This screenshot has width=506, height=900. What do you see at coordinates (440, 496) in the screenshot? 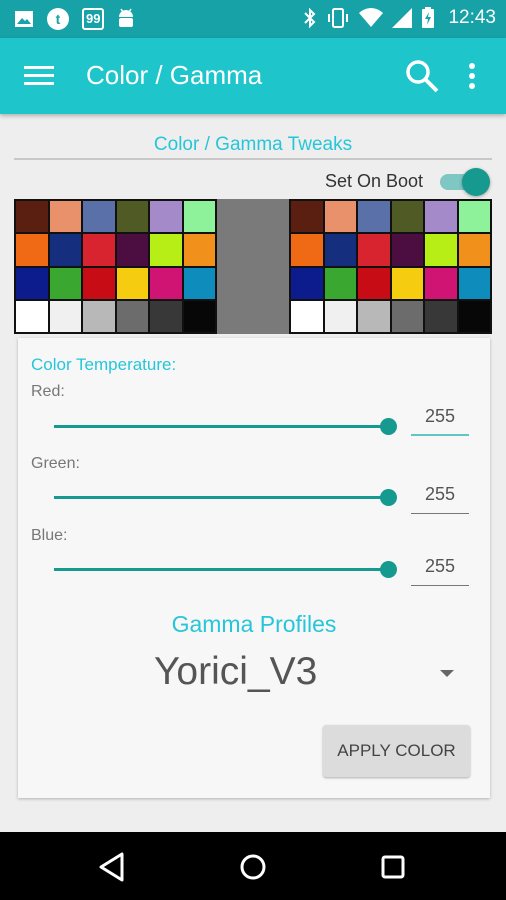
I see `green-value-field: 255` at bounding box center [440, 496].